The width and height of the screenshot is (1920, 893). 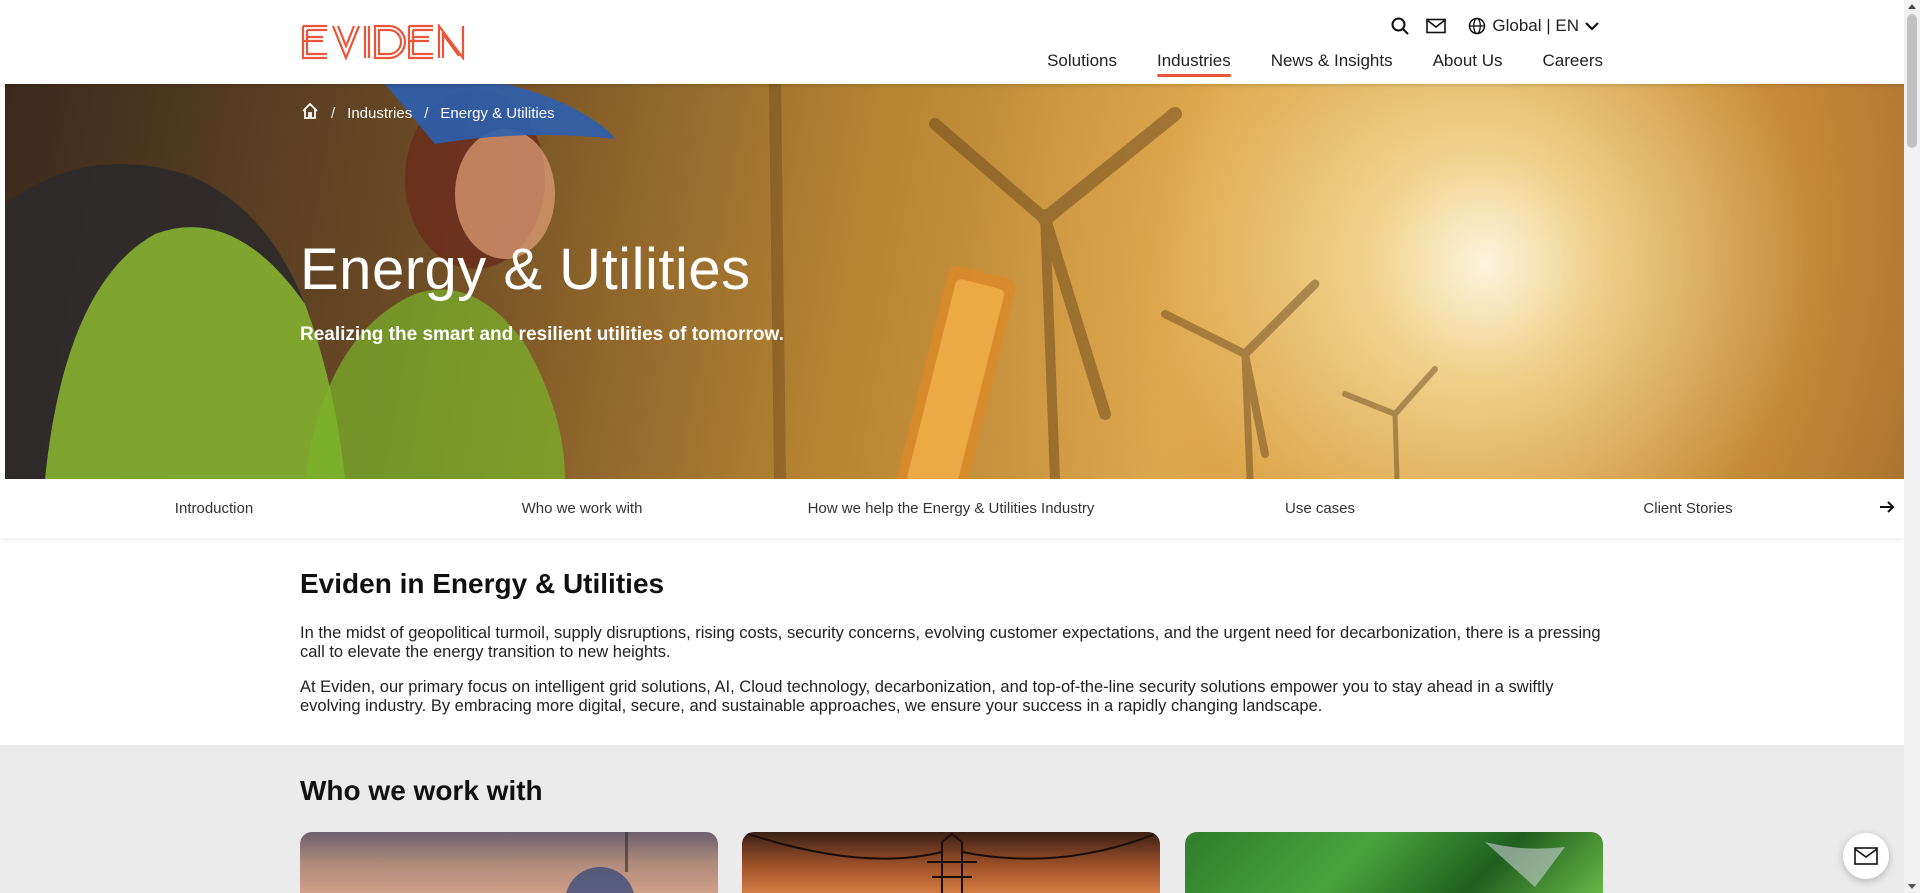 I want to click on language-label: Global | EN, so click(x=1535, y=25).